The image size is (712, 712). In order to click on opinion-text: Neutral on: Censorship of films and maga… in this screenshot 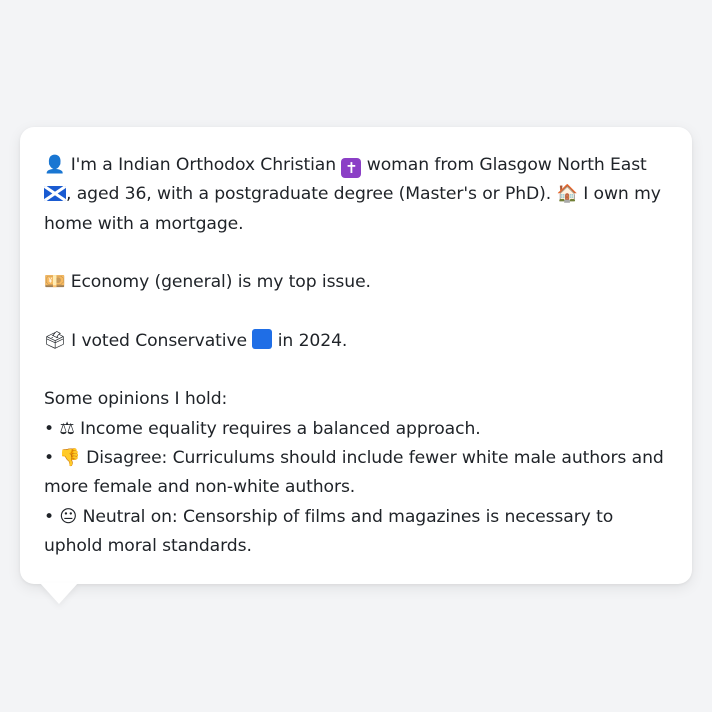, I will do `click(329, 531)`.